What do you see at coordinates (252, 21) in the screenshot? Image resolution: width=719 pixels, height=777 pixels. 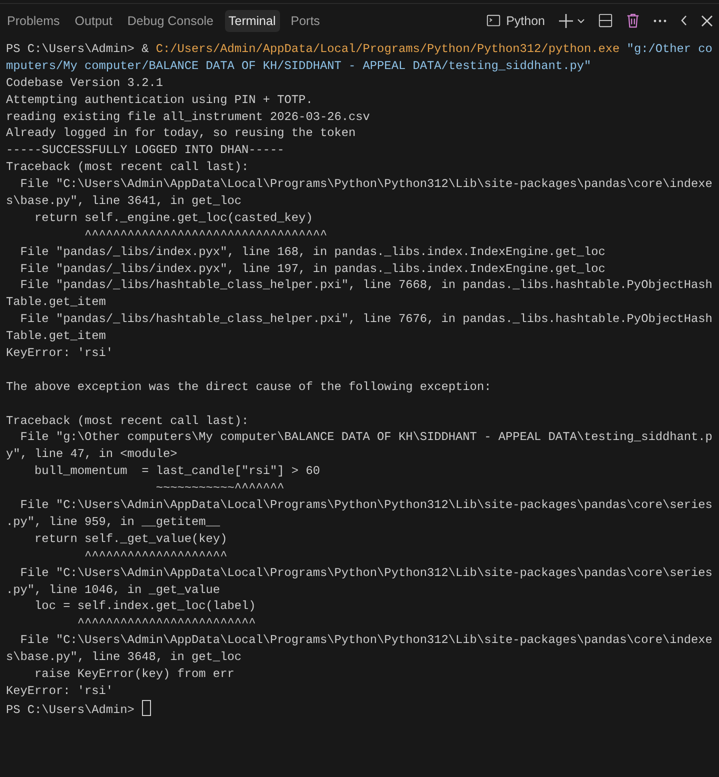 I see `panel-tab: Terminal` at bounding box center [252, 21].